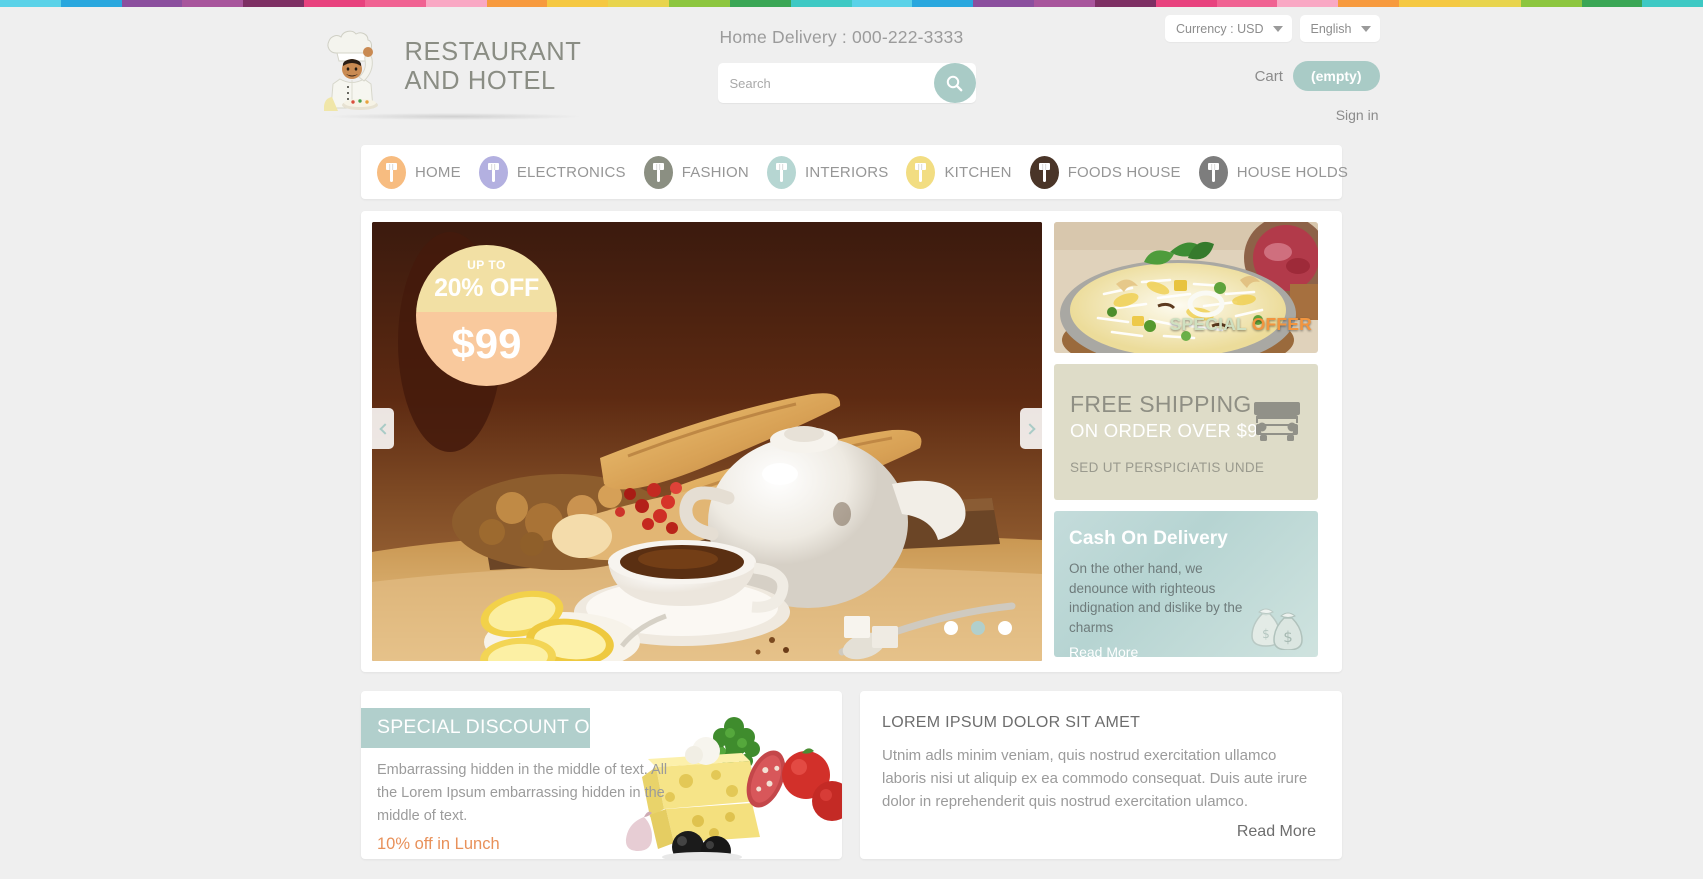  Describe the element at coordinates (486, 315) in the screenshot. I see `discount-badge: UP TO 20% OFF $99` at that location.